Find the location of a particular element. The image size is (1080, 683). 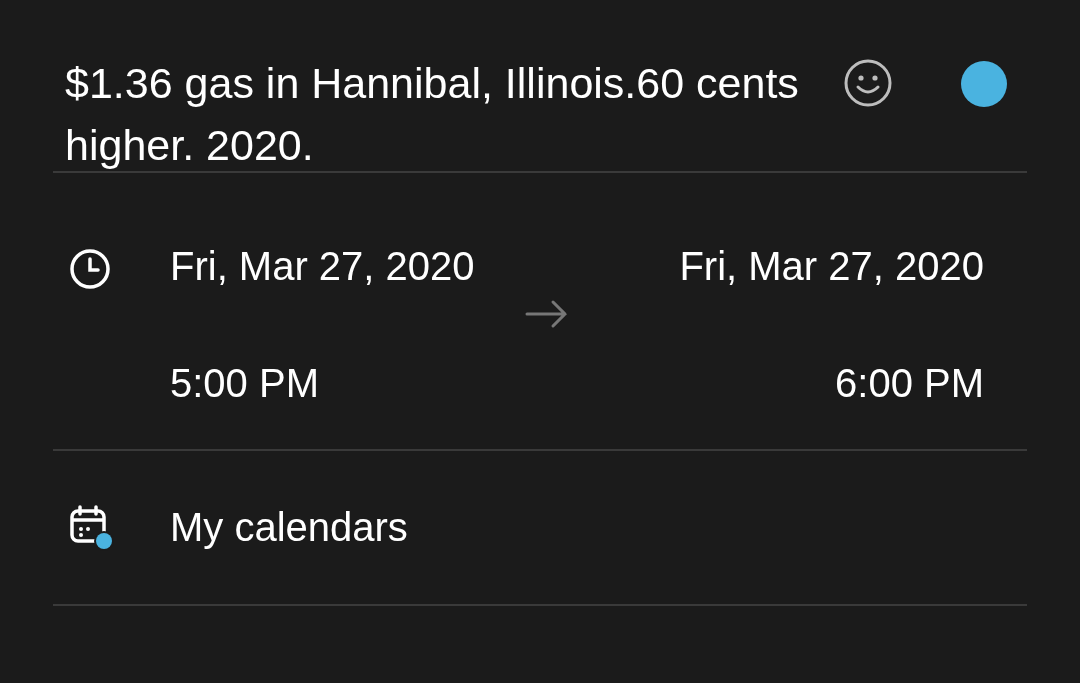

clock-icon is located at coordinates (90, 269).